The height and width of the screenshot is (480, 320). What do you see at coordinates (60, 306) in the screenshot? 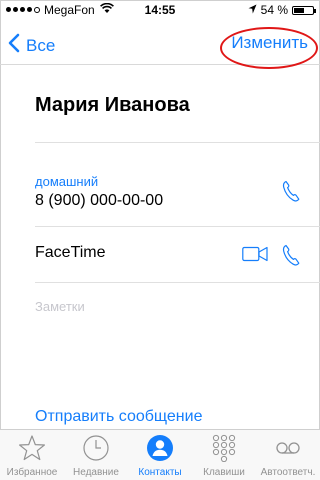
I see `notes-field: Заметки` at bounding box center [60, 306].